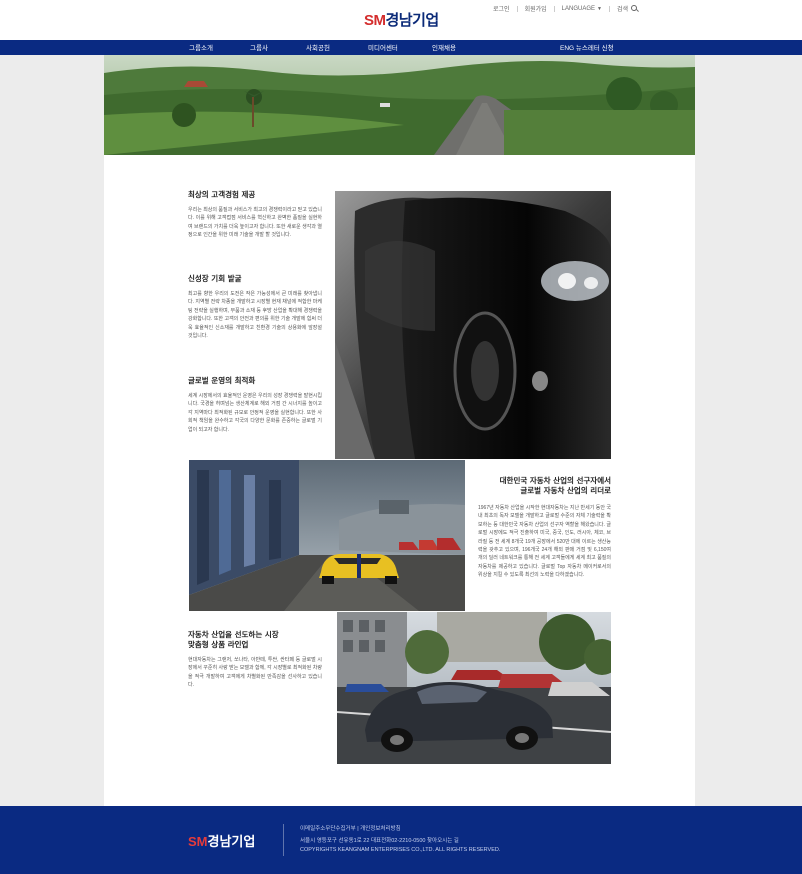 Image resolution: width=802 pixels, height=874 pixels. I want to click on language-label: LANGUAGE, so click(578, 8).